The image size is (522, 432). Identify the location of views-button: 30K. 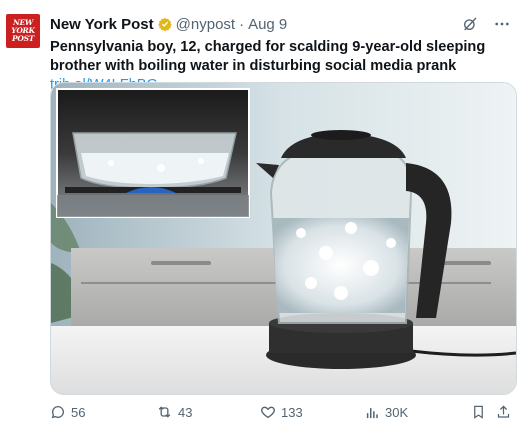
(386, 412).